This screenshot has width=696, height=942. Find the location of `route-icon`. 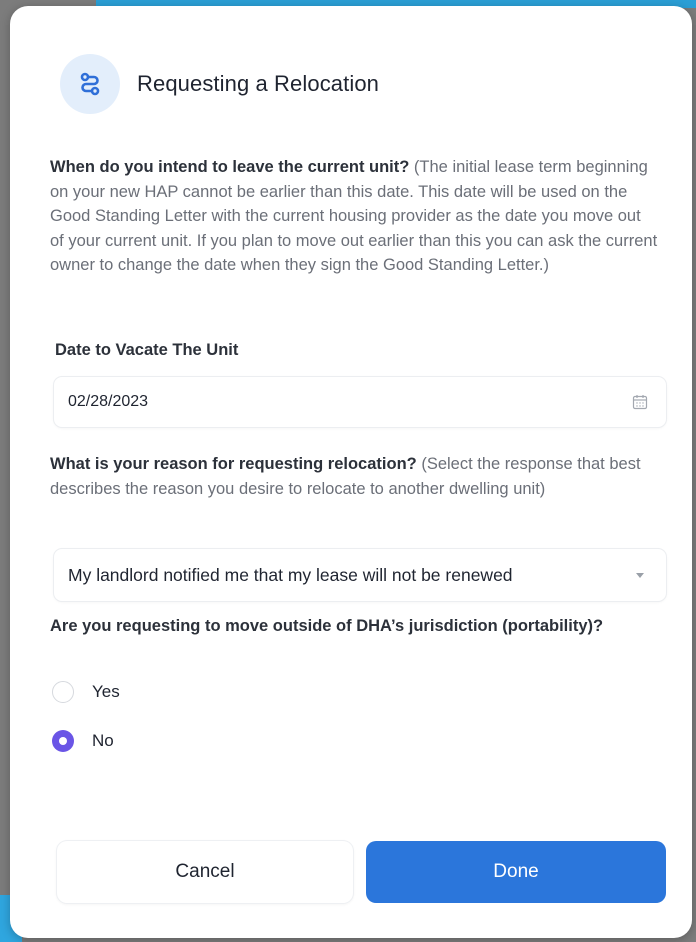

route-icon is located at coordinates (90, 84).